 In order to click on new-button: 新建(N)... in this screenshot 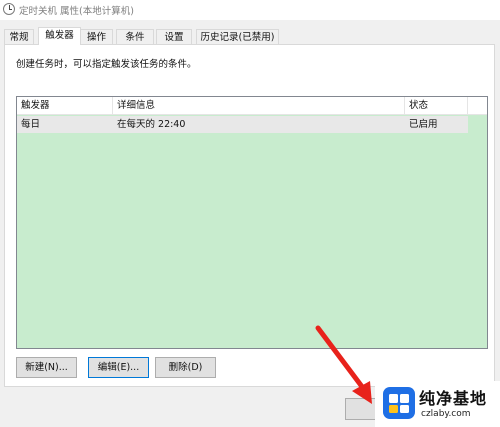, I will do `click(46, 367)`.